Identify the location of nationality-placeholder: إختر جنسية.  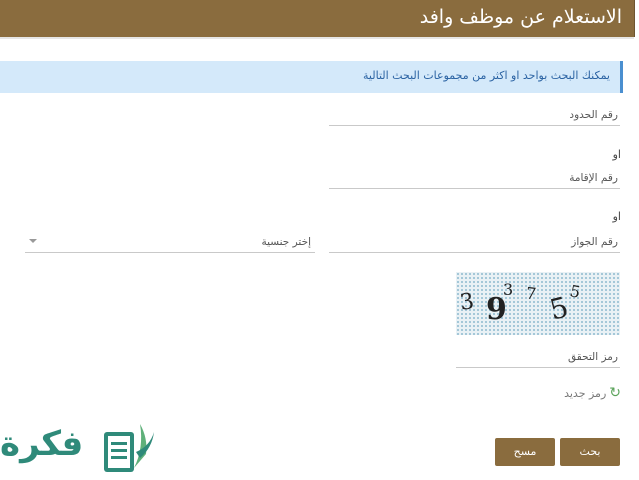
(286, 242).